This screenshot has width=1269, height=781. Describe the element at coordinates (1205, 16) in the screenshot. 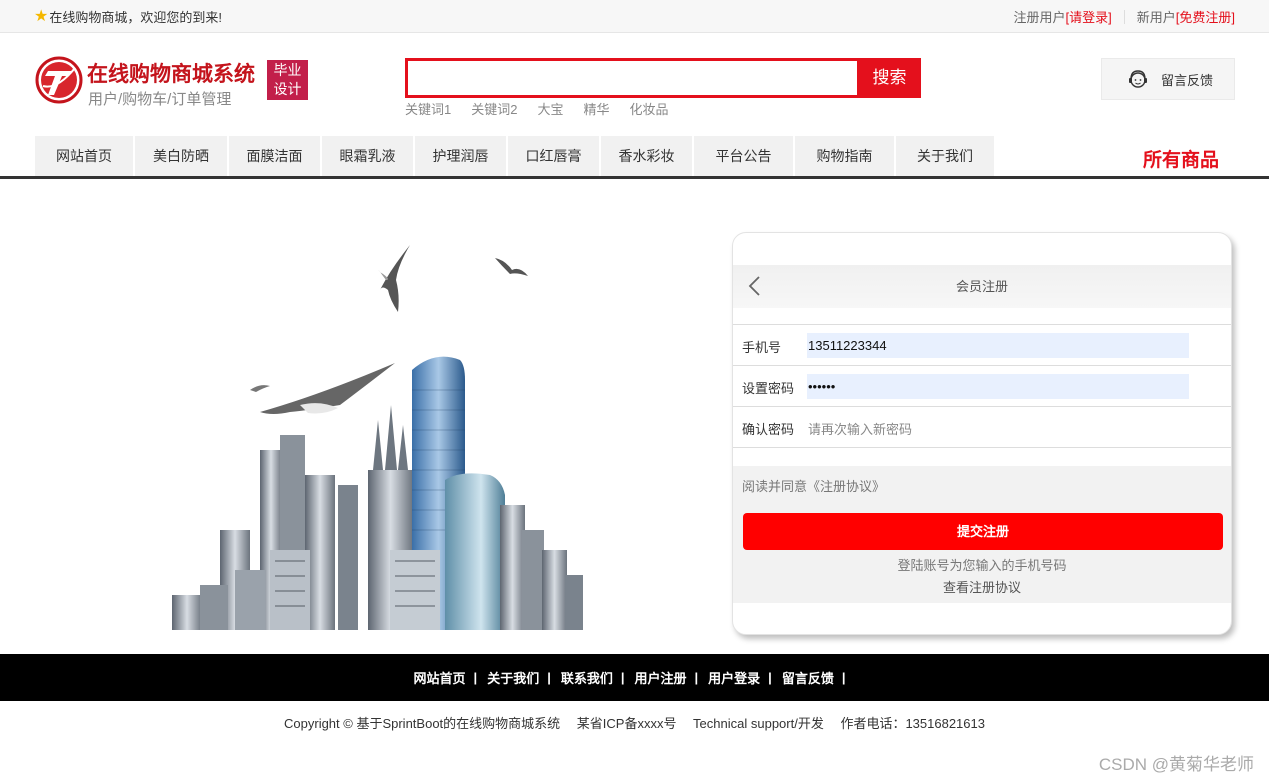

I see `free-register-link: [免费注册]` at that location.